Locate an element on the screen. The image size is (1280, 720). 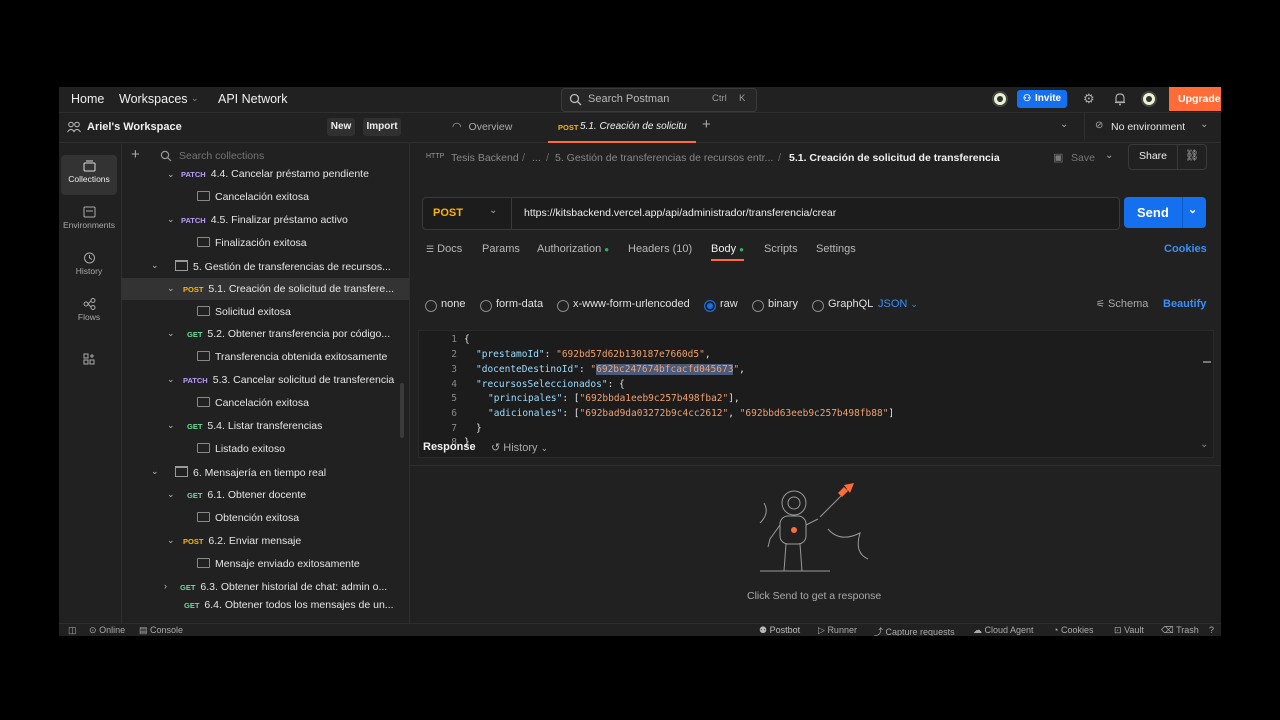
response-title: Response is located at coordinates (449, 447).